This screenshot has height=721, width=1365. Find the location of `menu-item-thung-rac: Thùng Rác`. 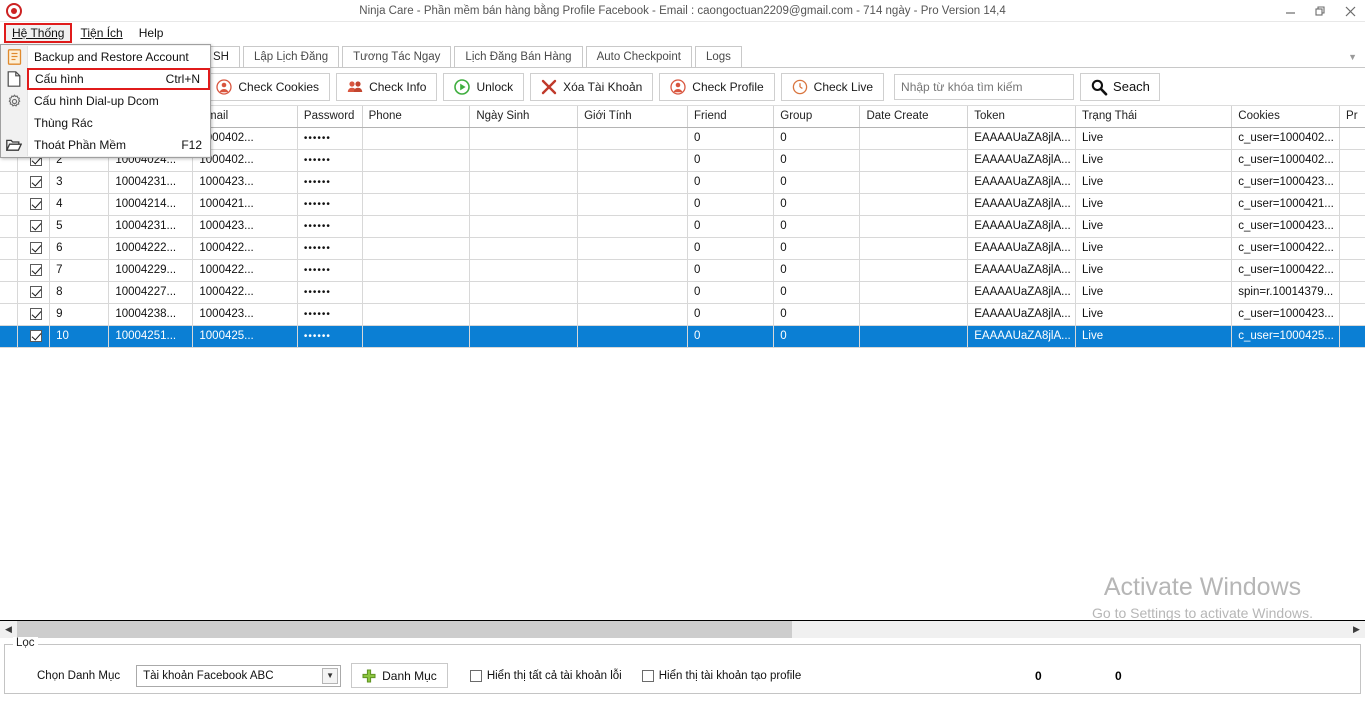

menu-item-thung-rac: Thùng Rác is located at coordinates (105, 123).